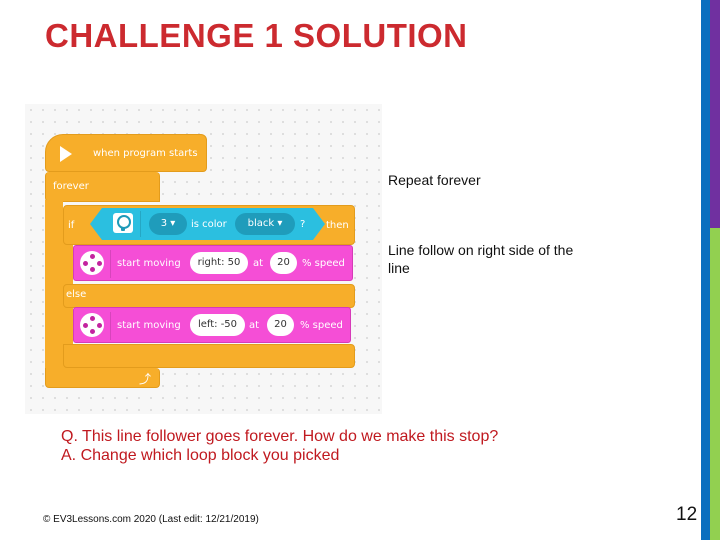 Image resolution: width=720 pixels, height=540 pixels. Describe the element at coordinates (102, 378) in the screenshot. I see `forever-block-bottom: ⤴` at that location.